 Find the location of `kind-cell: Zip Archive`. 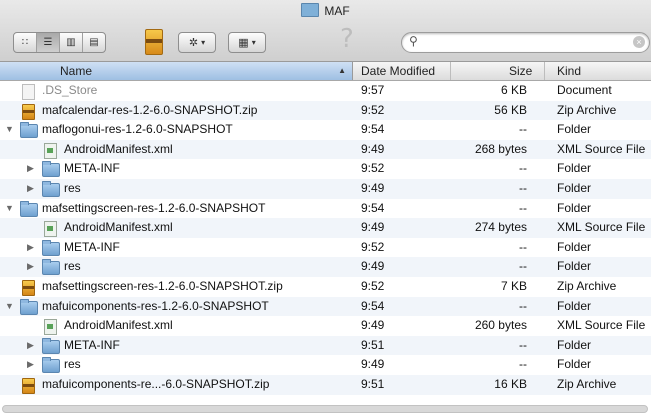

kind-cell: Zip Archive is located at coordinates (587, 285).